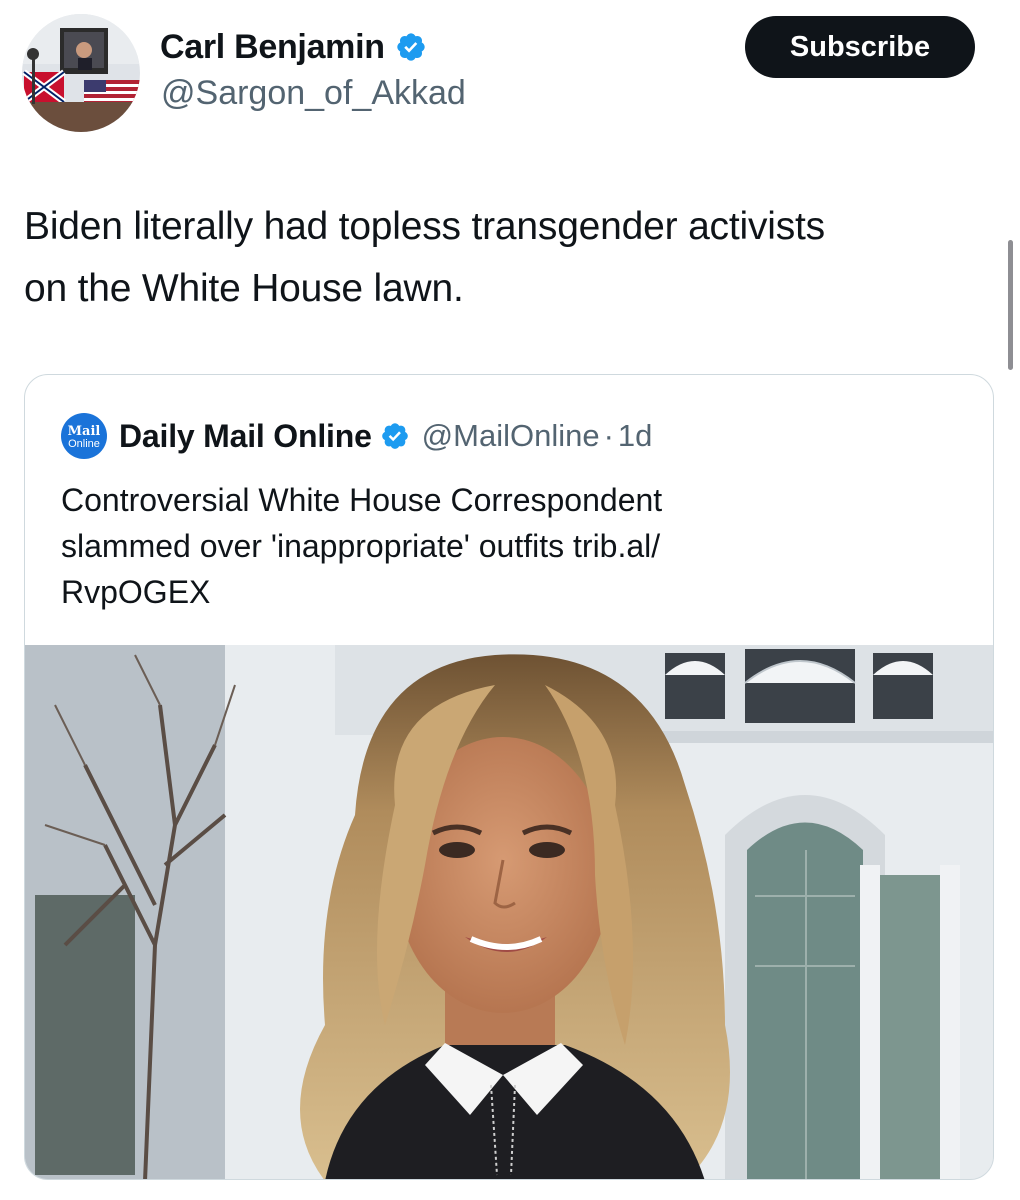 The height and width of the screenshot is (1200, 1020). Describe the element at coordinates (635, 436) in the screenshot. I see `quoted-timestamp: 1d` at that location.